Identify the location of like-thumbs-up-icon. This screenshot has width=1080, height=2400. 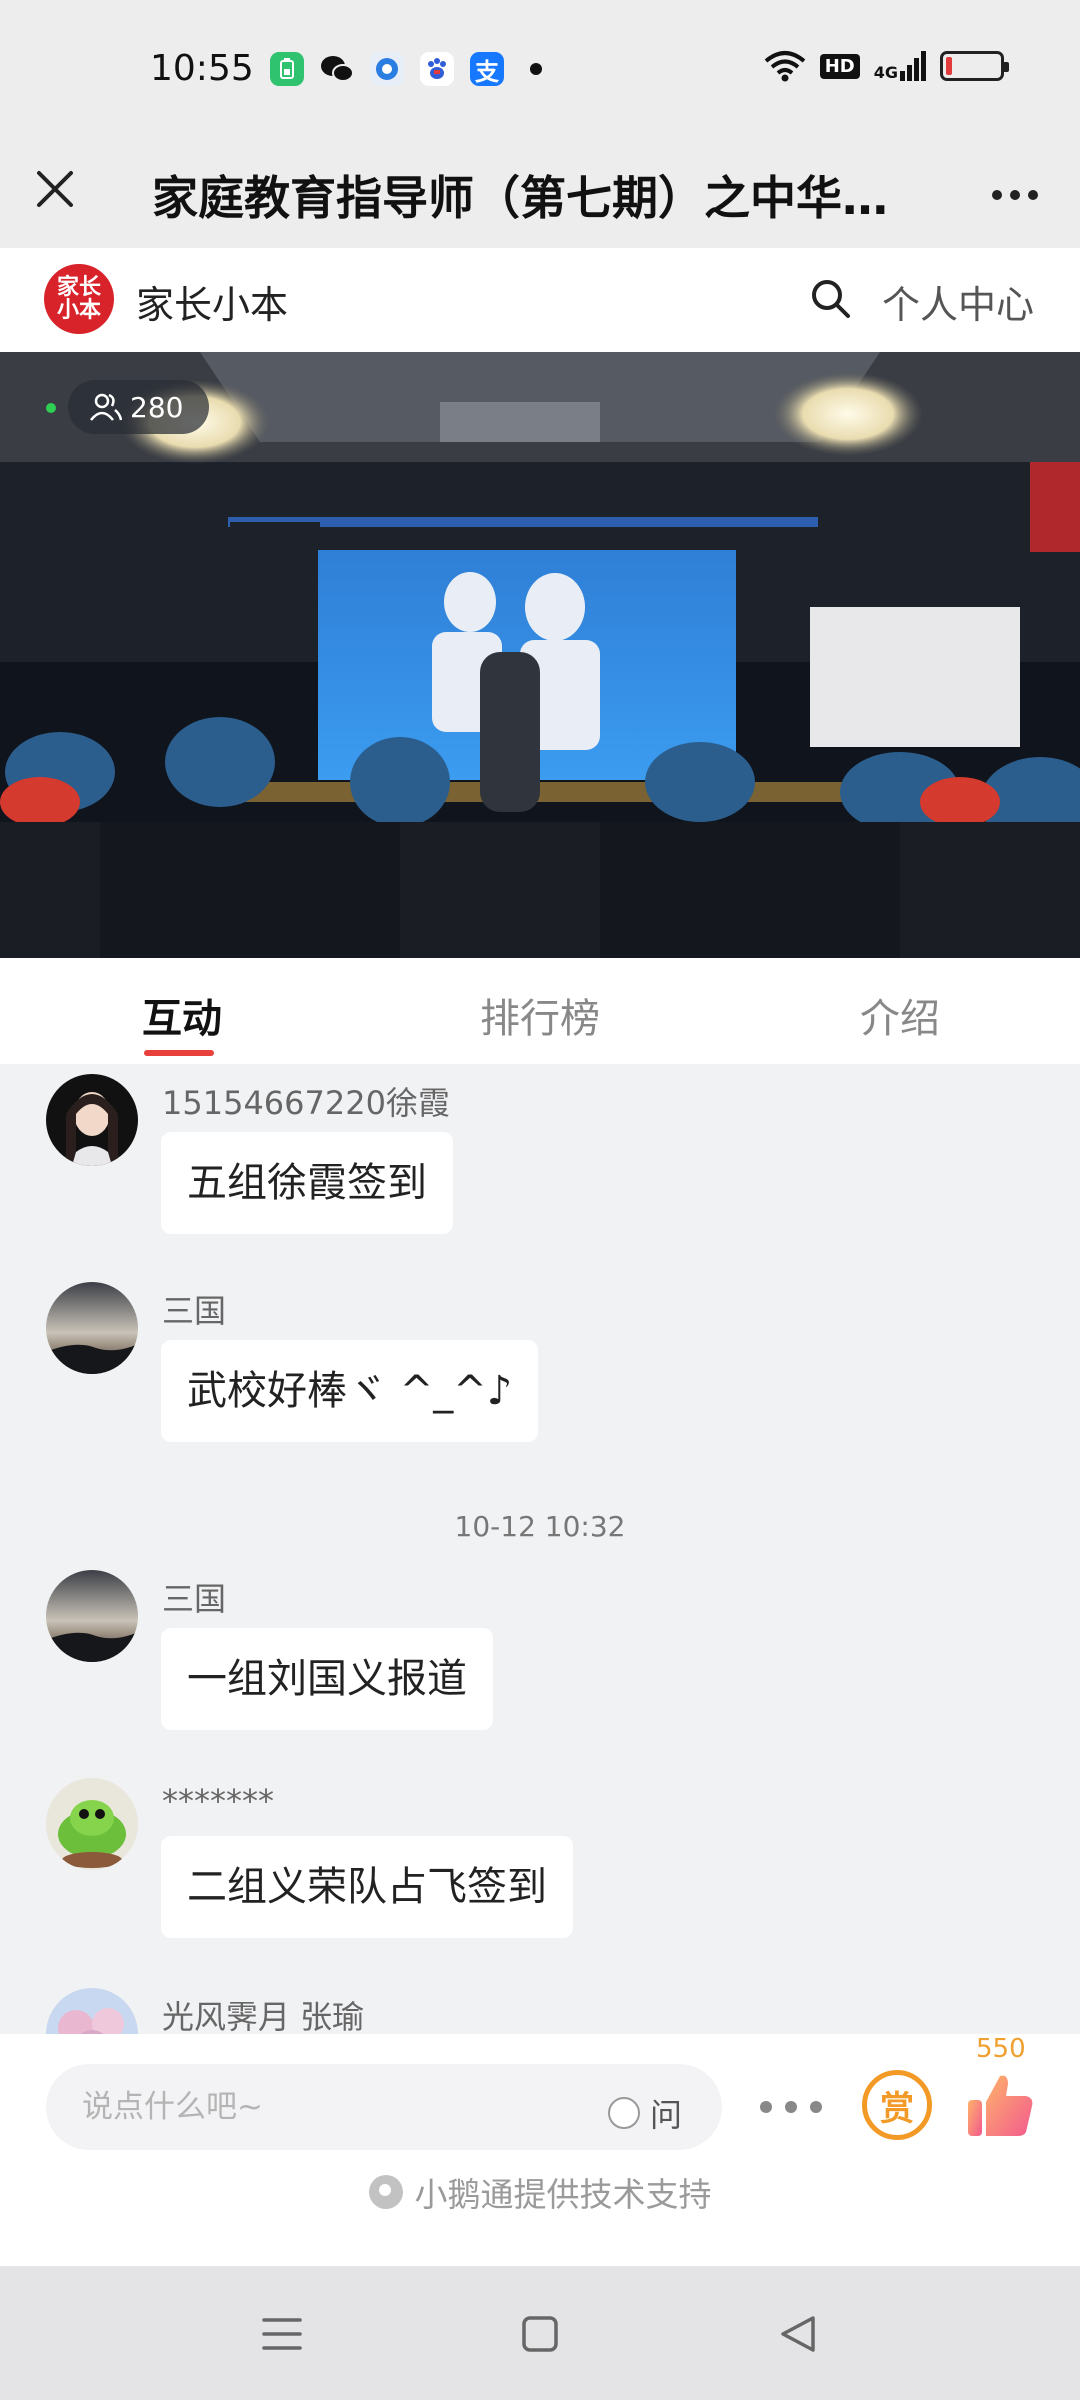
(1001, 2105).